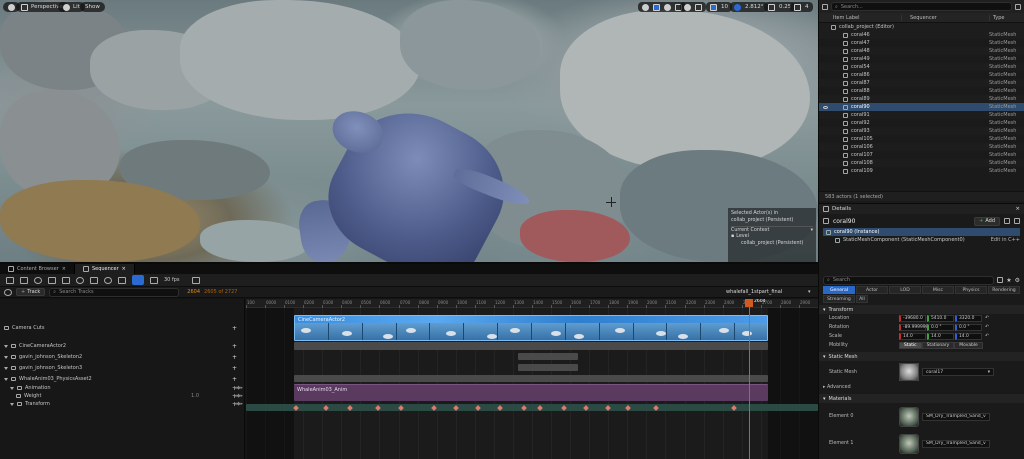 The height and width of the screenshot is (459, 1024). What do you see at coordinates (872, 290) in the screenshot?
I see `category-actor: Actor` at bounding box center [872, 290].